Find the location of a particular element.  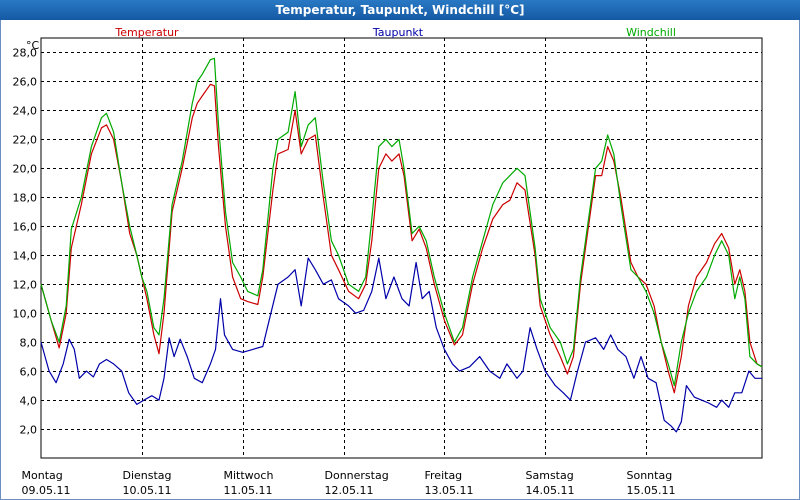

x-tick-day: Montag is located at coordinates (42, 475).